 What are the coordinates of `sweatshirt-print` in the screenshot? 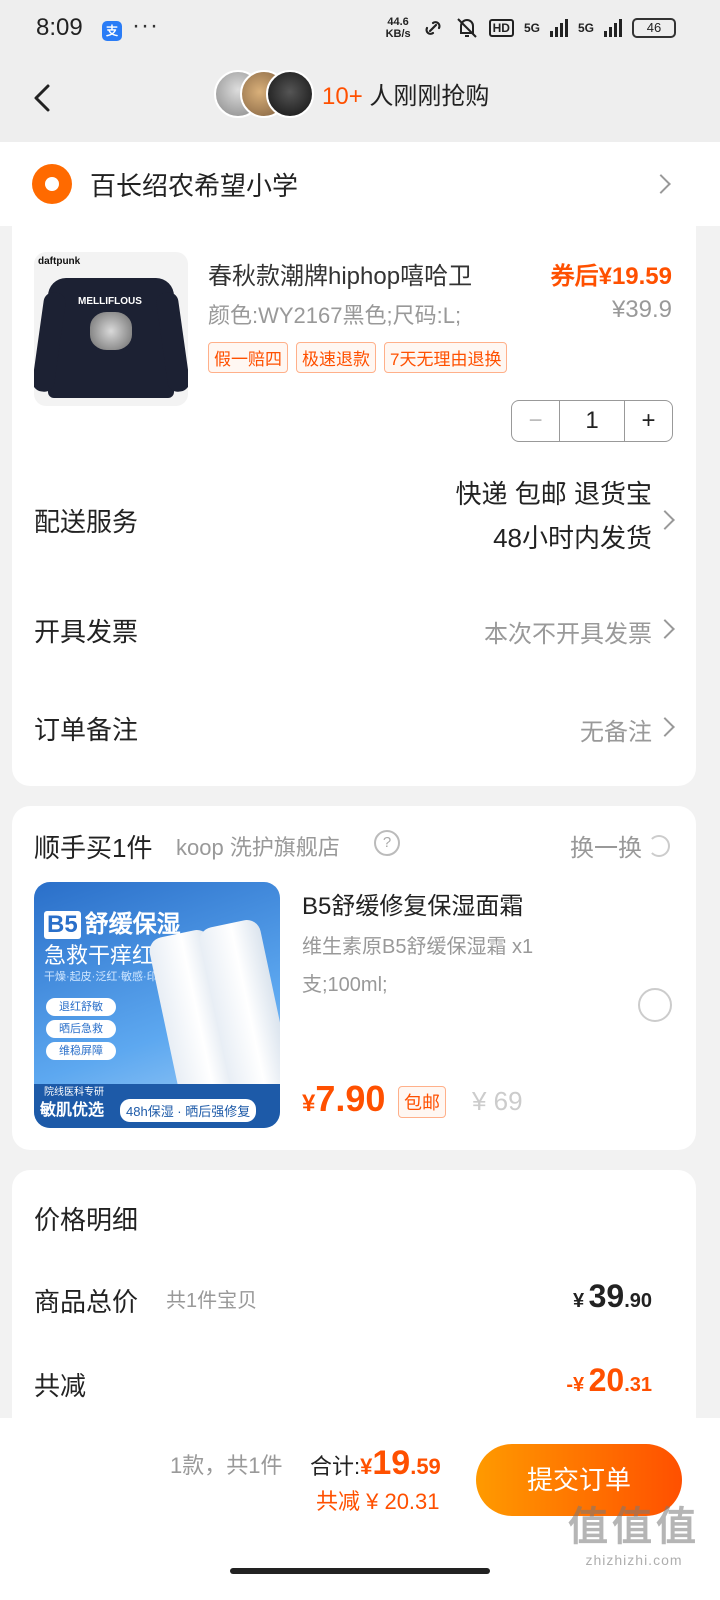 It's located at (111, 331).